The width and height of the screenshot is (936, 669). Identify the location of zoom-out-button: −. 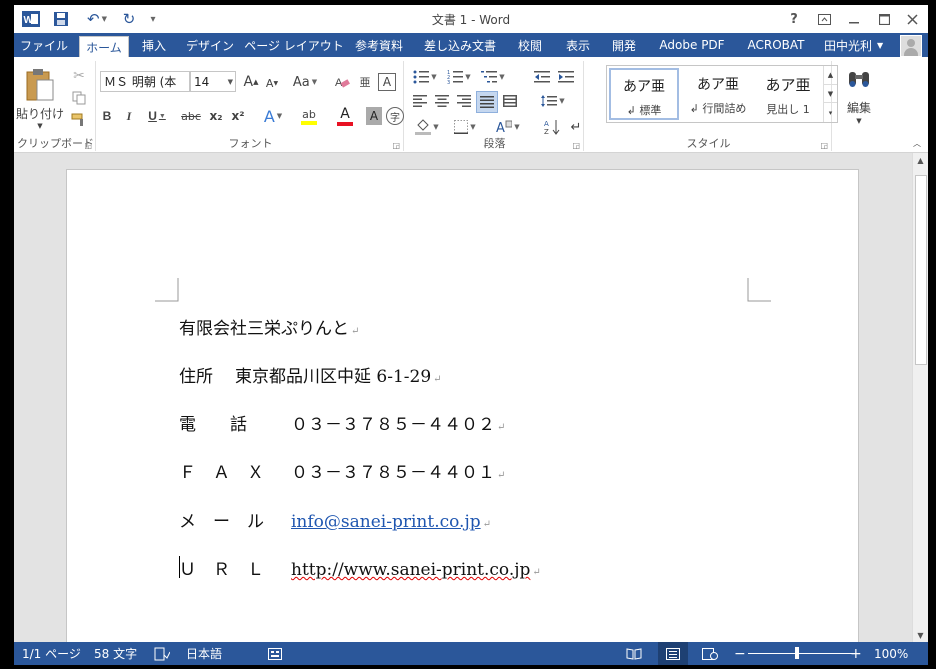
(740, 653).